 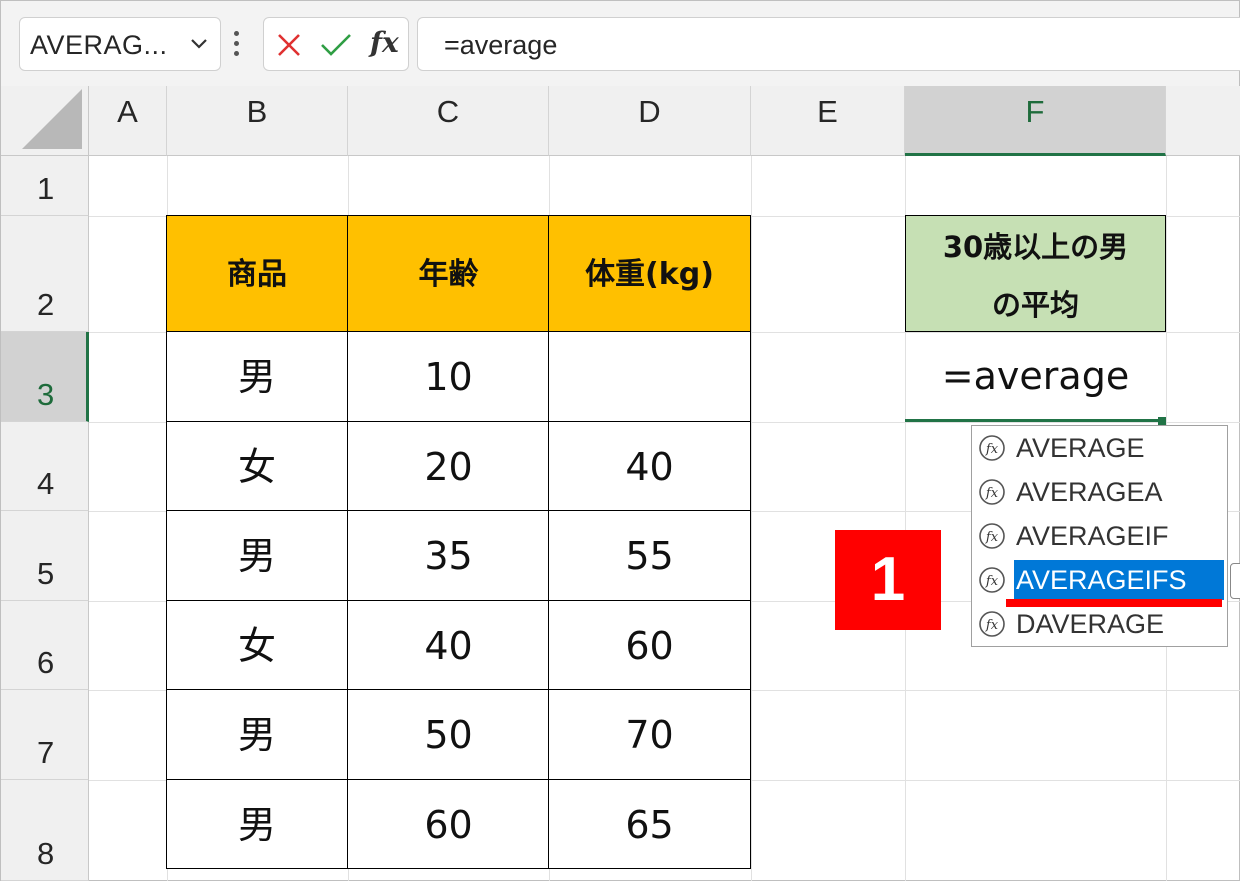 I want to click on table-cell, so click(x=649, y=376).